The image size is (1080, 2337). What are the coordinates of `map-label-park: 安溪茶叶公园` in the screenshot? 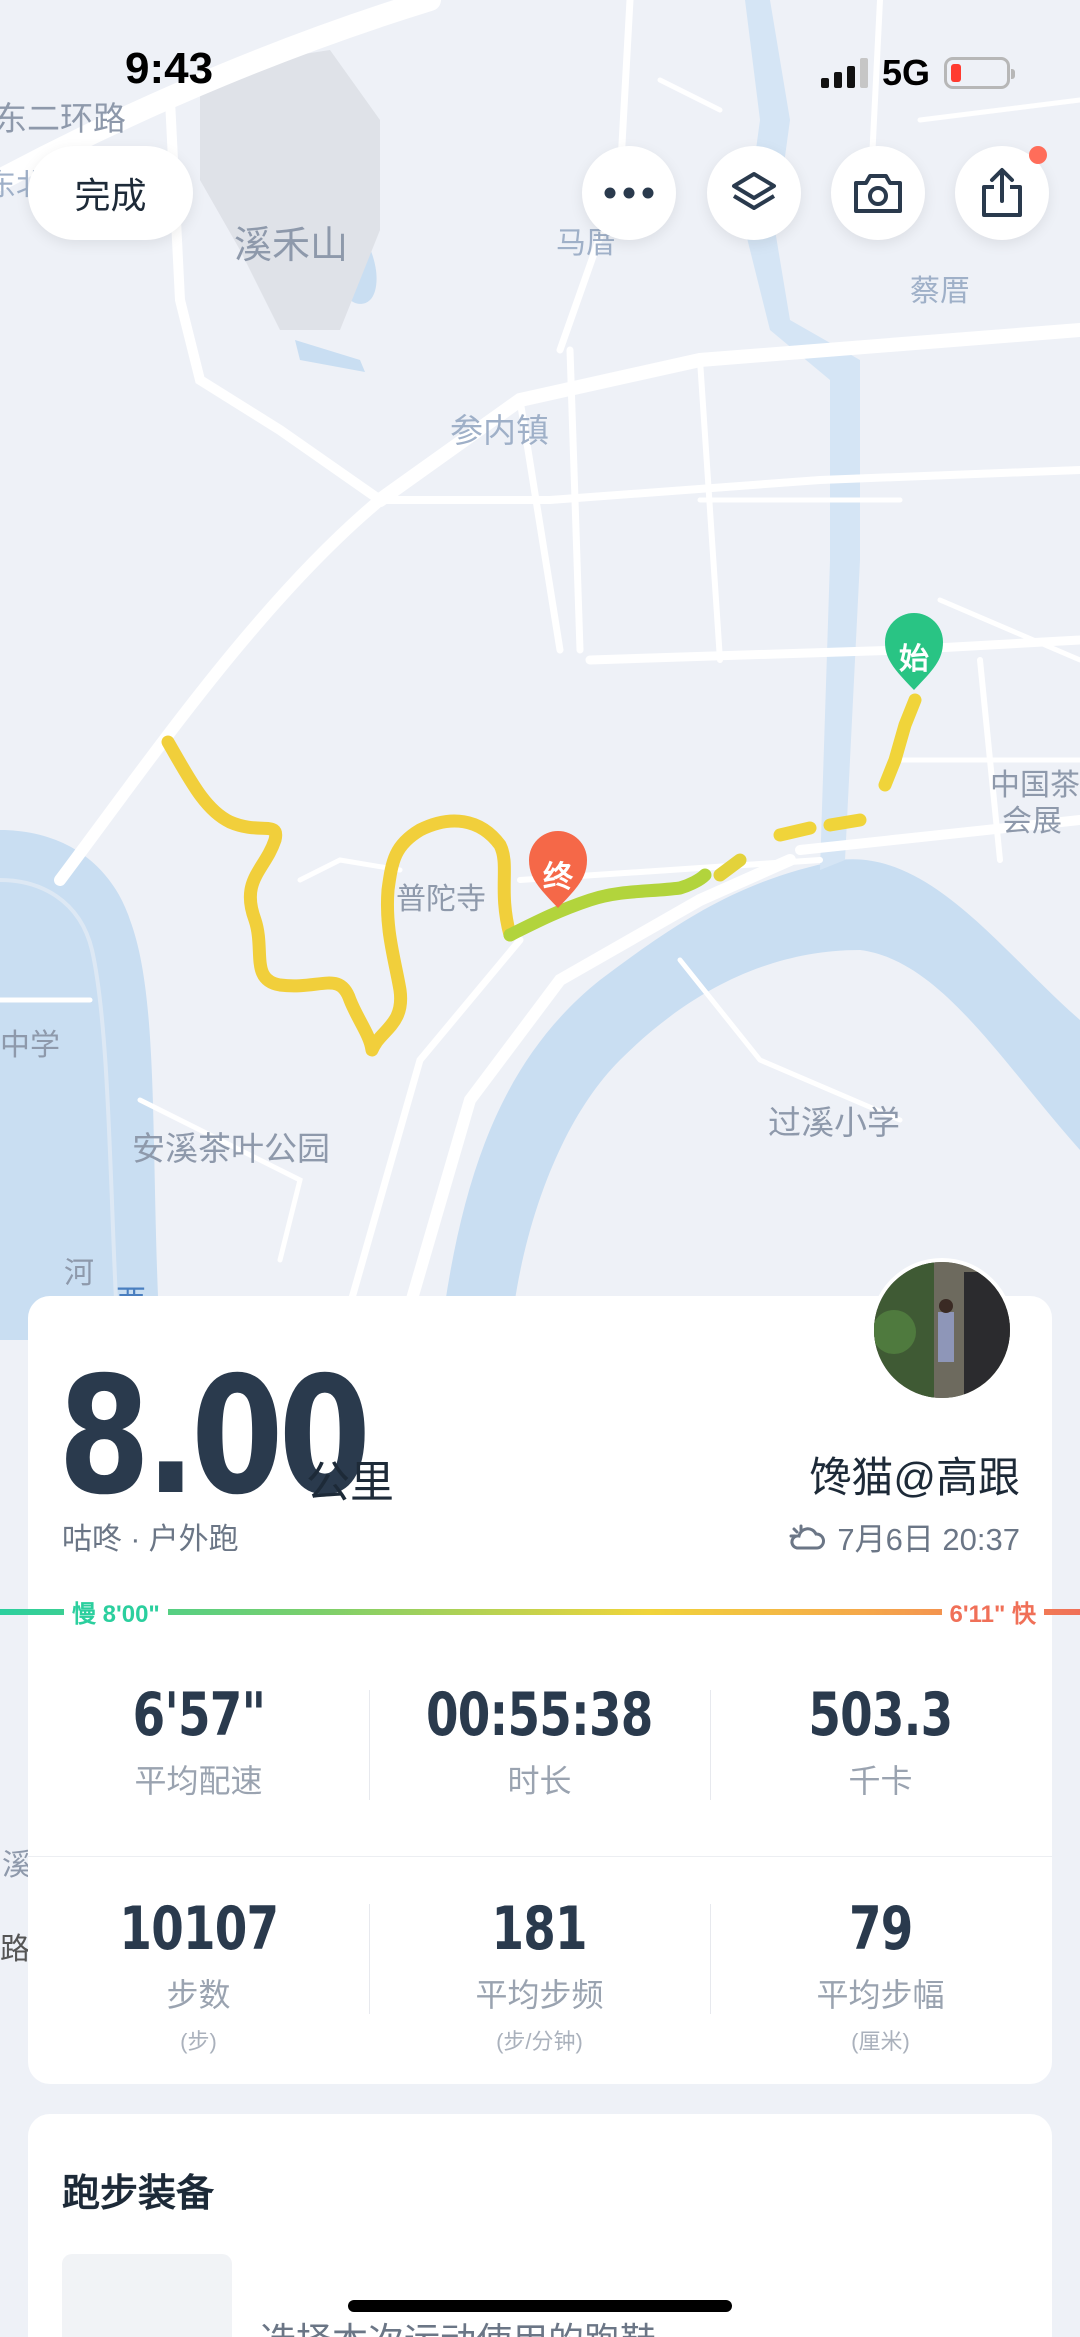 It's located at (231, 1148).